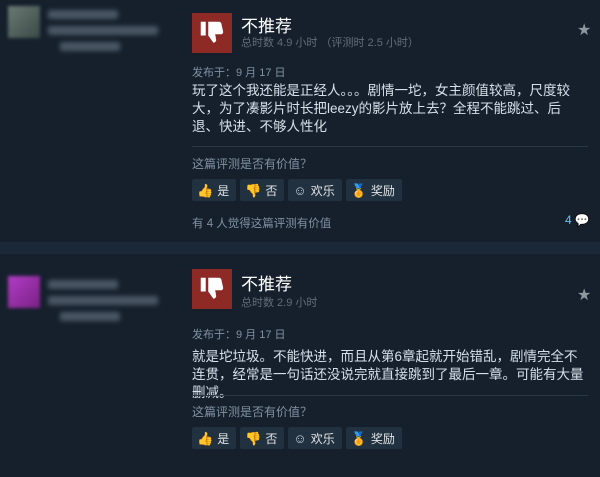 Image resolution: width=600 pixels, height=477 pixels. Describe the element at coordinates (582, 220) in the screenshot. I see `comment-icon: 💬` at that location.